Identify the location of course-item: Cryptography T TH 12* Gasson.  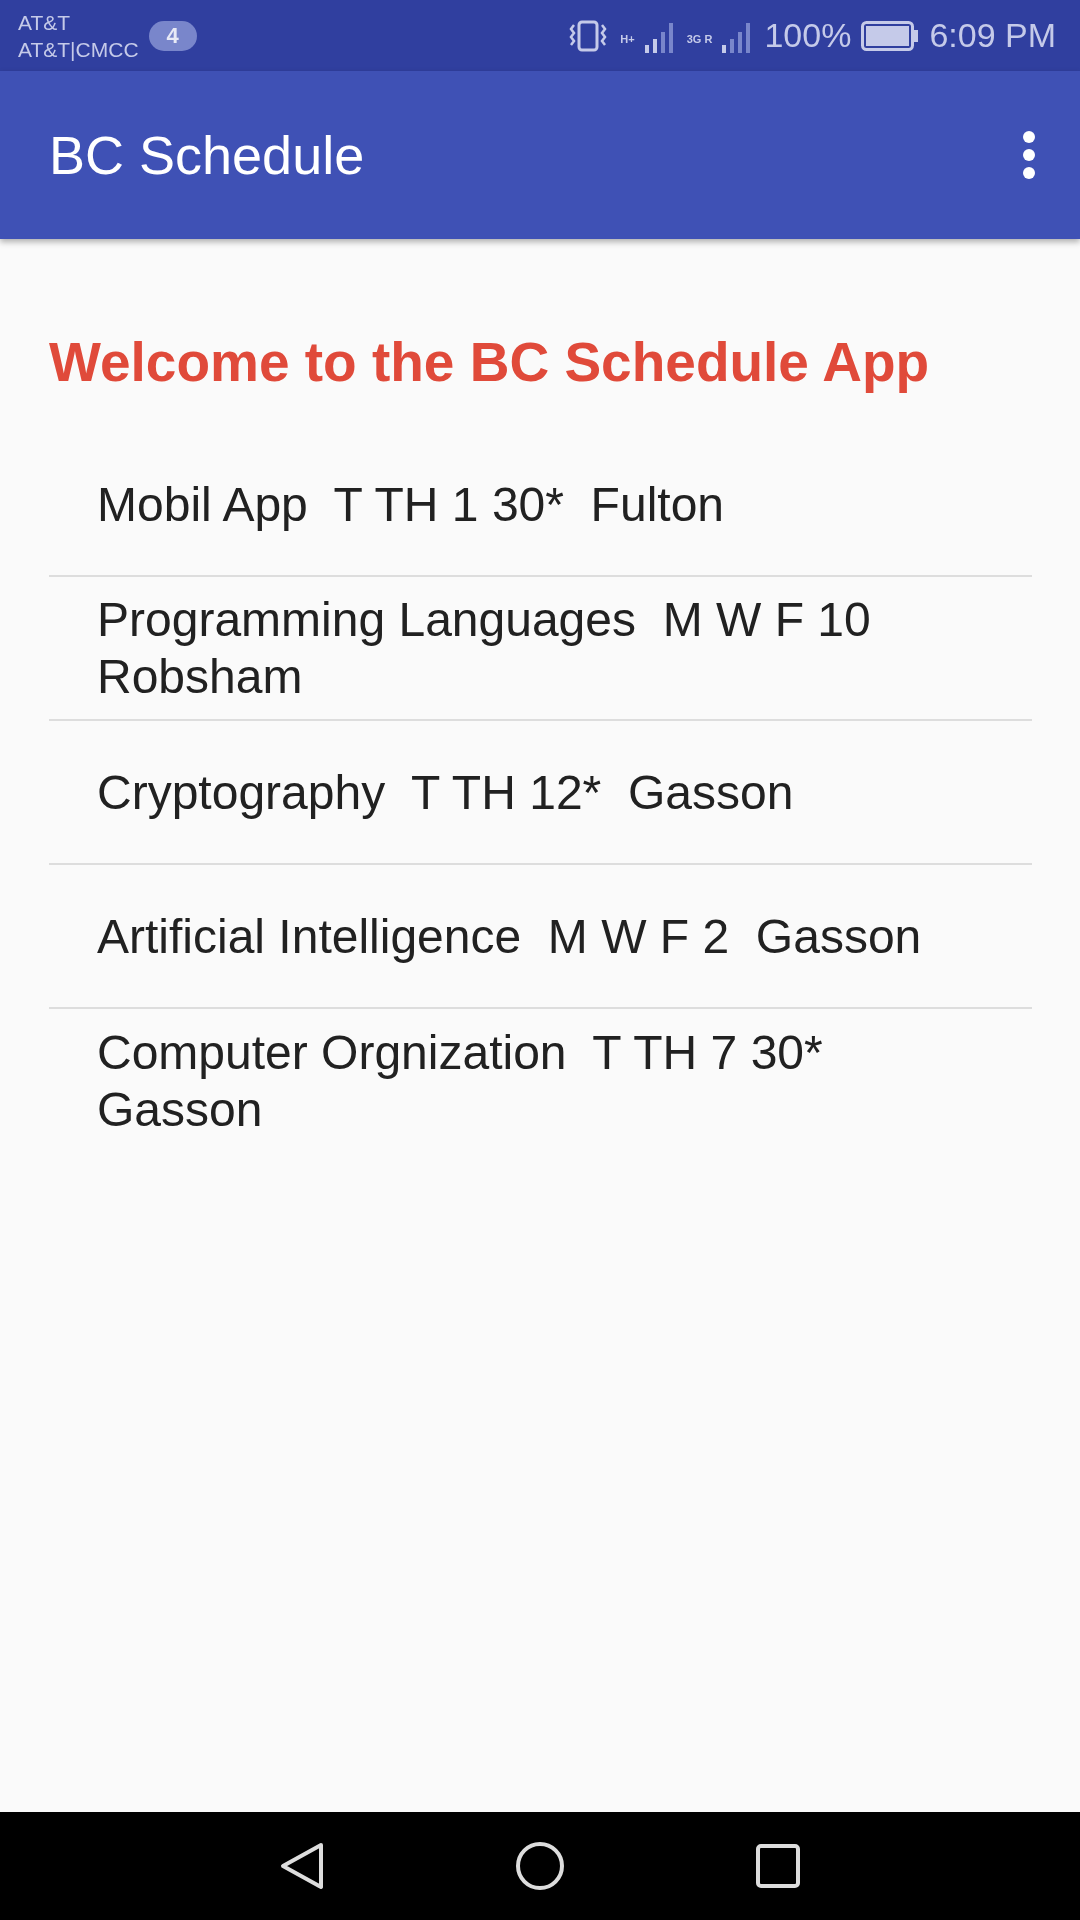
(445, 792).